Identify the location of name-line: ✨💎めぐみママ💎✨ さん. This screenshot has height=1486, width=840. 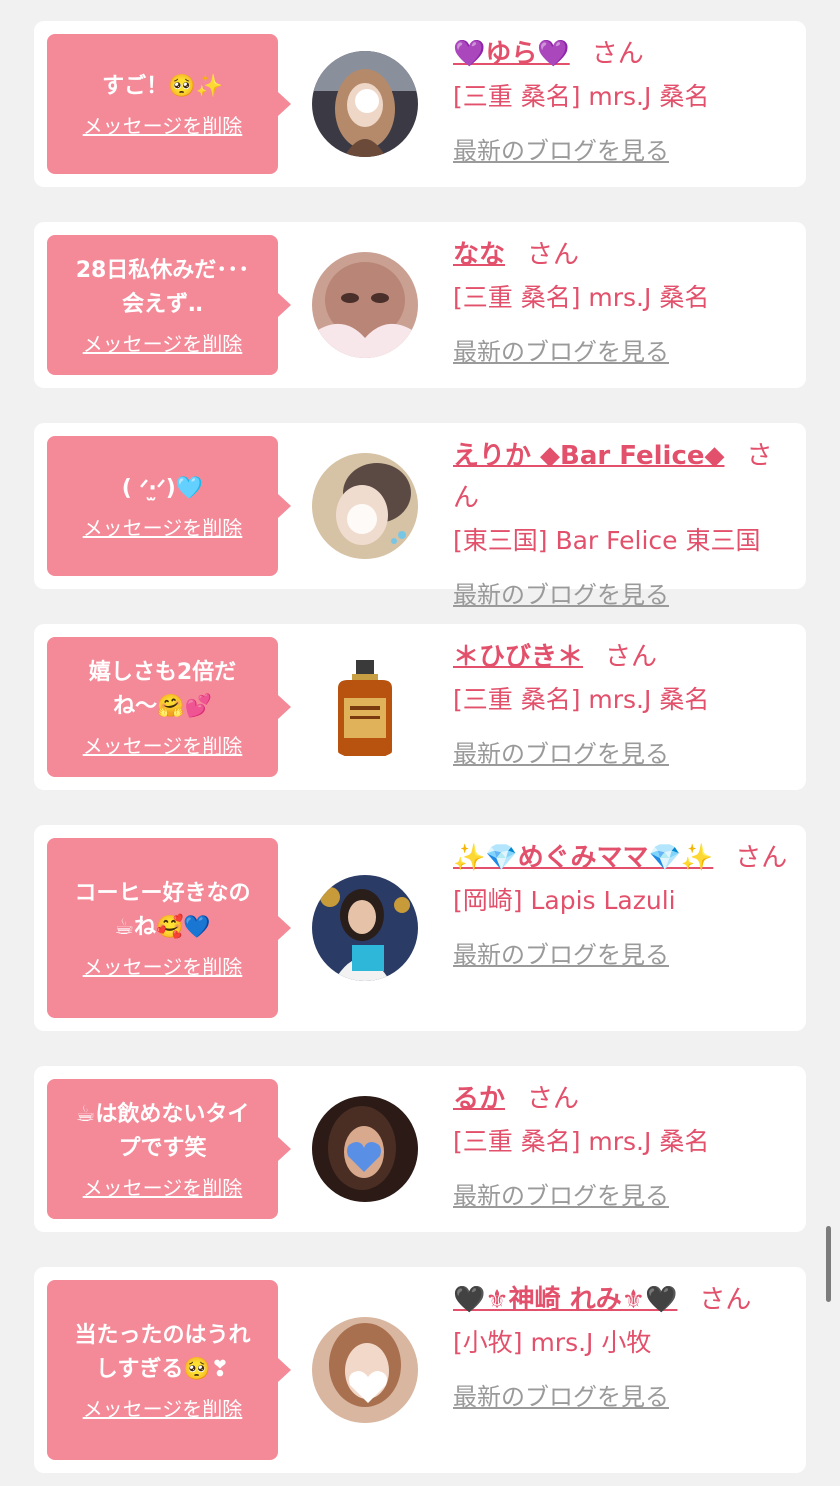
(621, 858).